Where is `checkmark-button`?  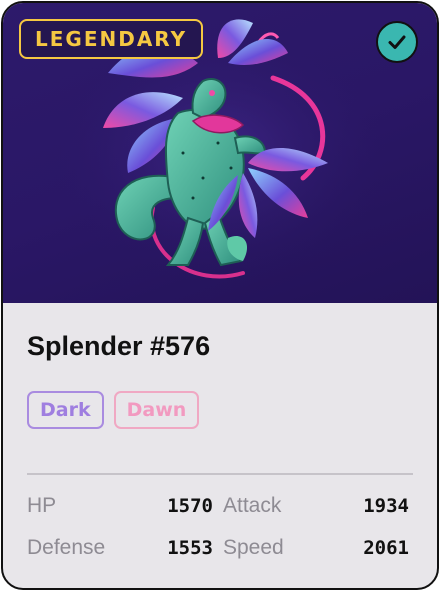 checkmark-button is located at coordinates (397, 42).